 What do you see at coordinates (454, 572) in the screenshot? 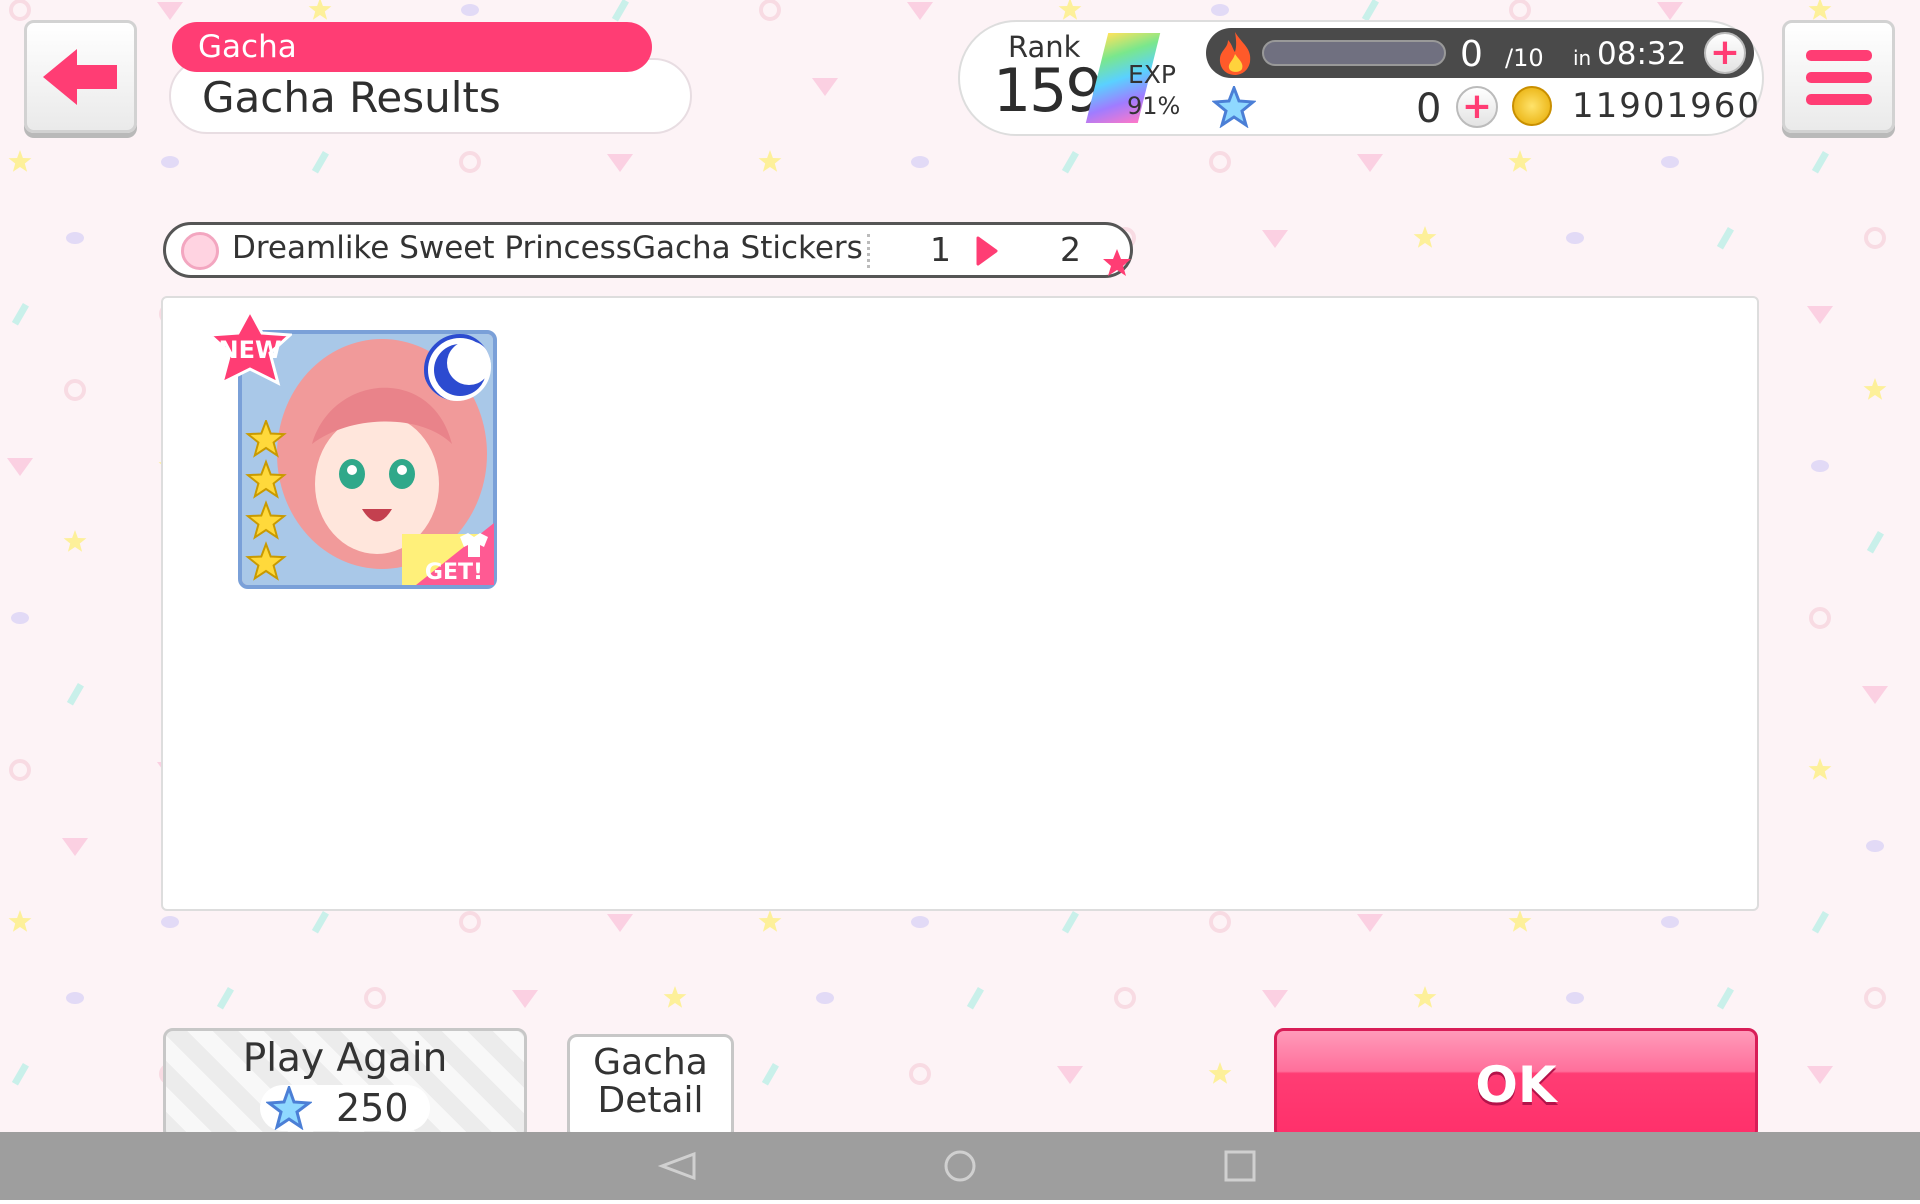
I see `get-badge-label: GET!` at bounding box center [454, 572].